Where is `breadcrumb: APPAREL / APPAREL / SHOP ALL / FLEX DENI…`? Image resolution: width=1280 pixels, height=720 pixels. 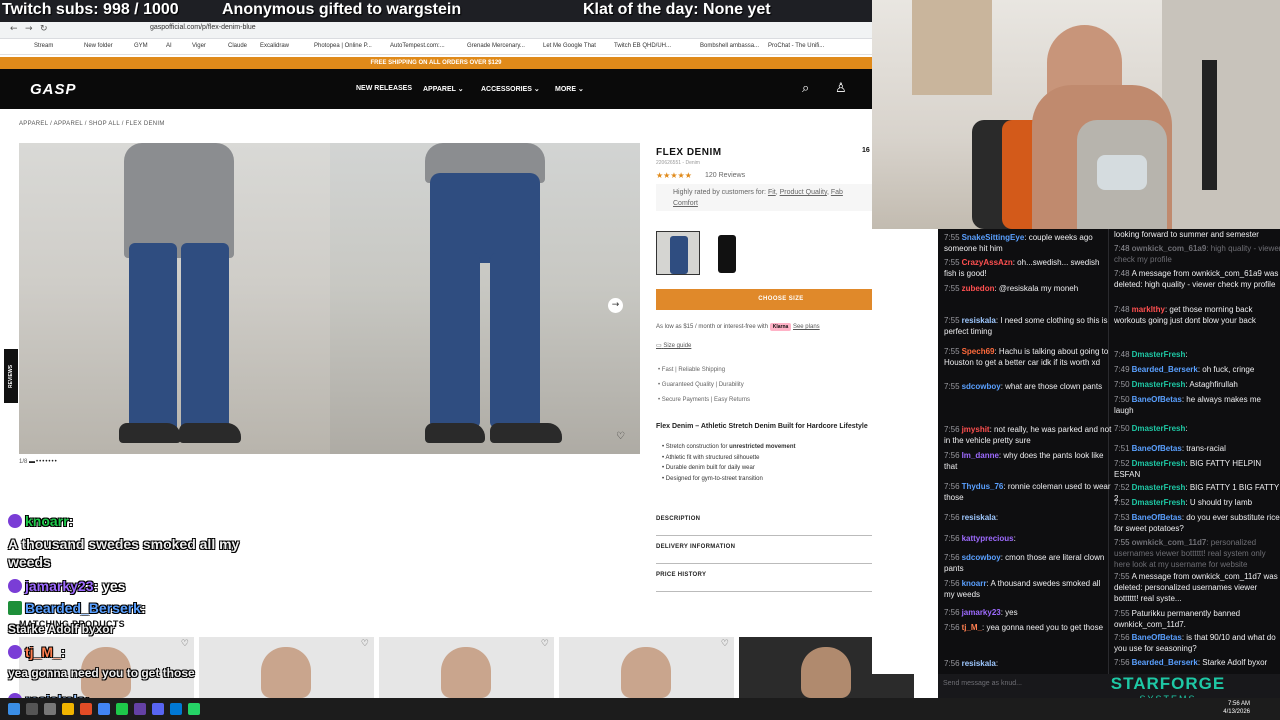 breadcrumb: APPAREL / APPAREL / SHOP ALL / FLEX DENI… is located at coordinates (92, 124).